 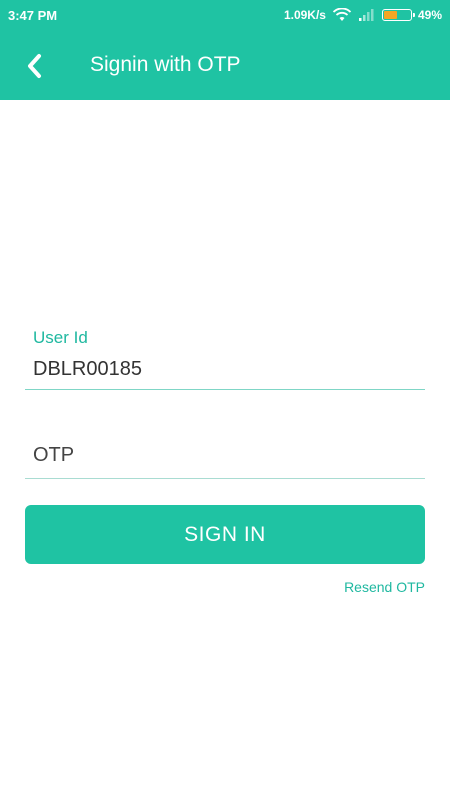 What do you see at coordinates (87, 369) in the screenshot?
I see `user-id-input: DBLR00185` at bounding box center [87, 369].